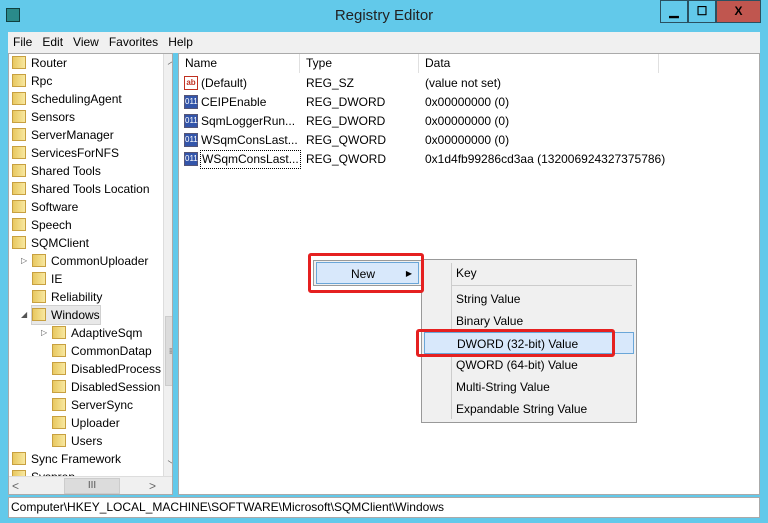 Image resolution: width=768 pixels, height=523 pixels. I want to click on tree-item: Reliability, so click(67, 297).